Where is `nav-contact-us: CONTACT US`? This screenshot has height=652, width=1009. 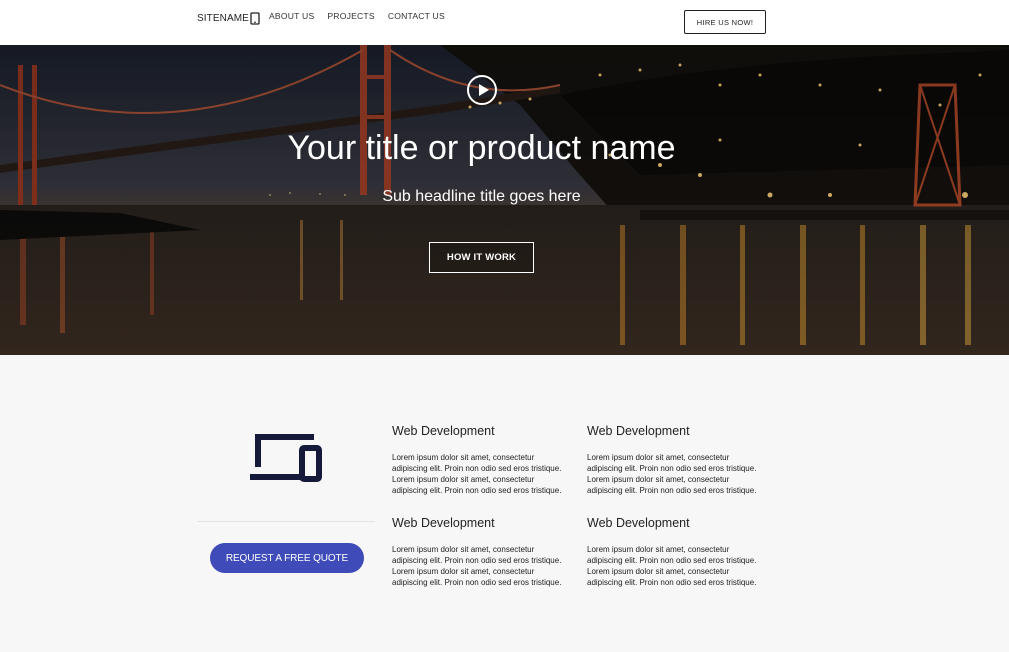 nav-contact-us: CONTACT US is located at coordinates (416, 16).